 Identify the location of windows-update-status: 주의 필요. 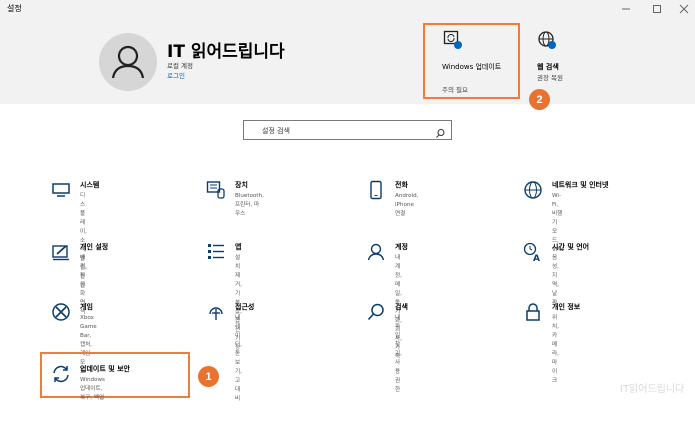
(455, 90).